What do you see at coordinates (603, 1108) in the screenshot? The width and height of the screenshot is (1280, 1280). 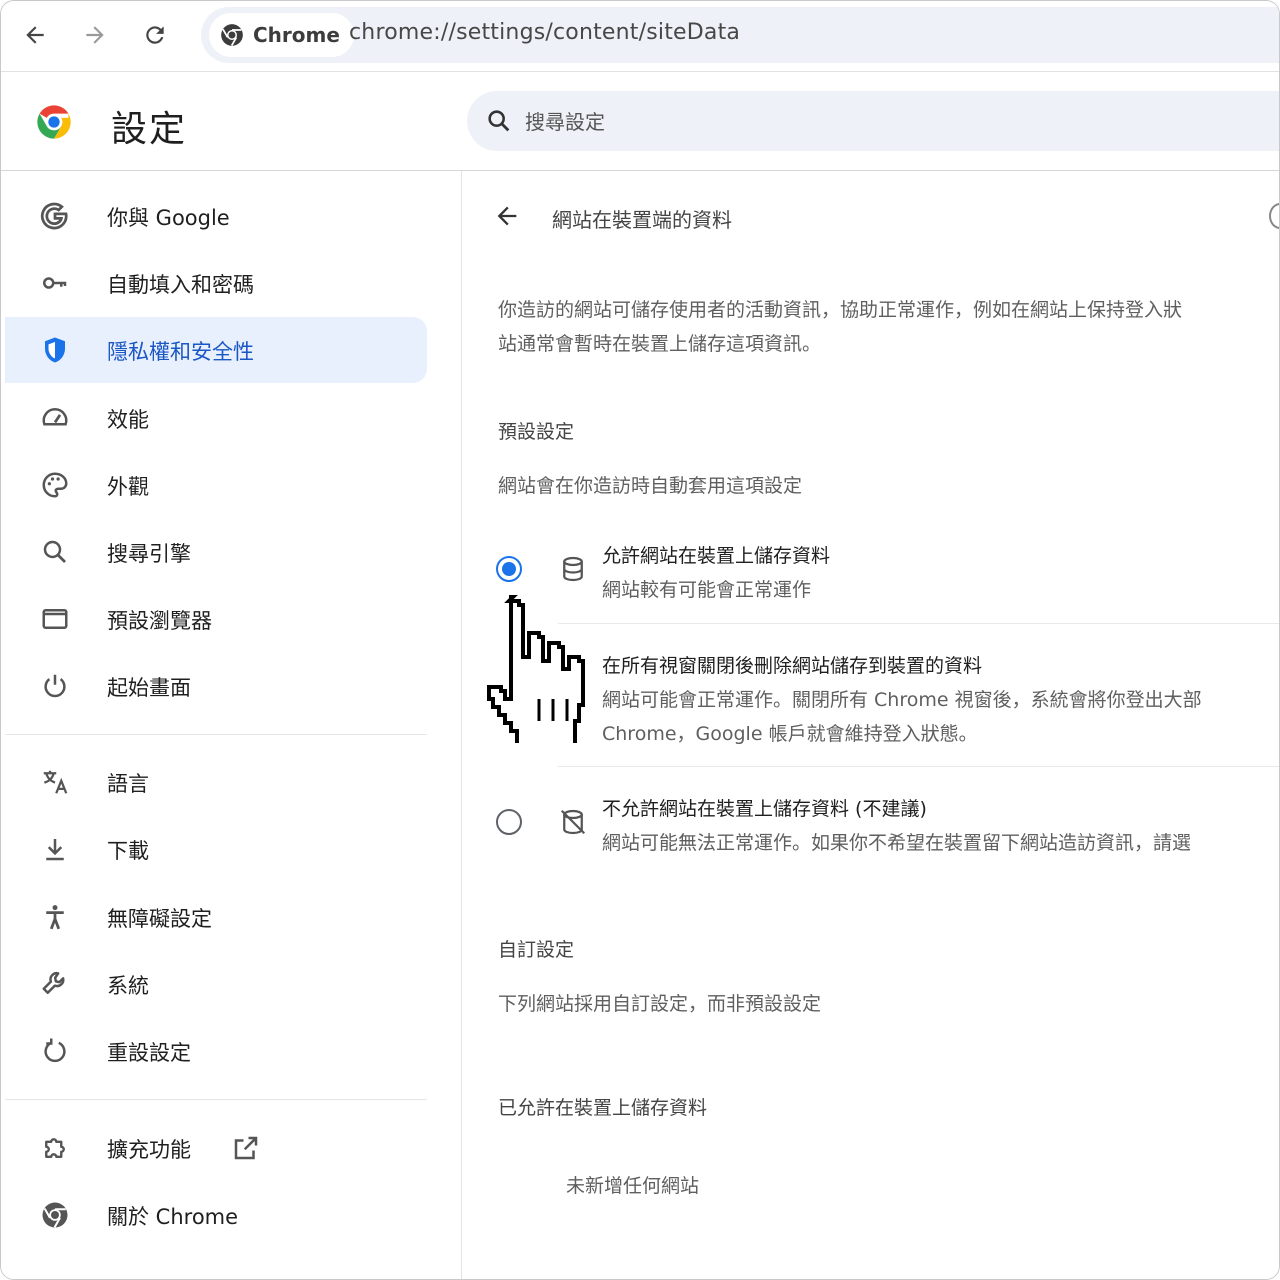 I see `allowed-sites-heading: 已允許在裝置上儲存資料` at bounding box center [603, 1108].